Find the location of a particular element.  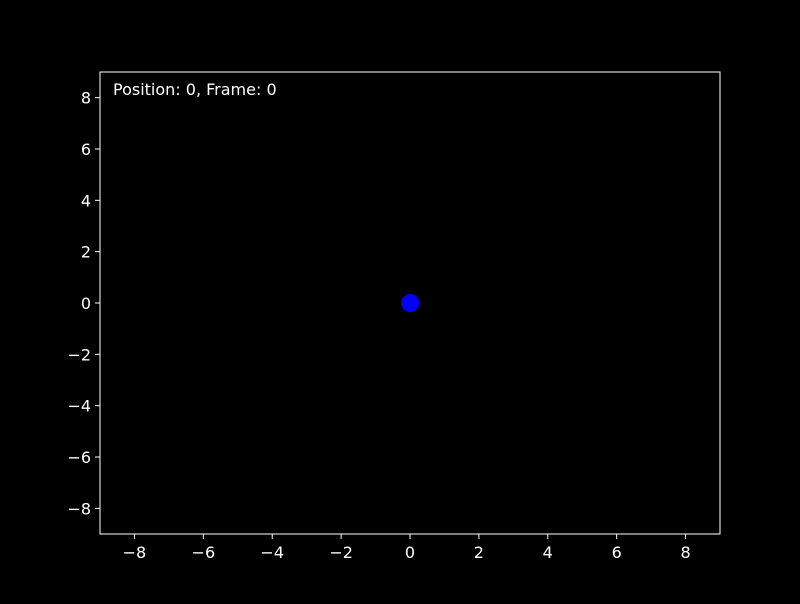

x-tick-label: −6 is located at coordinates (204, 552).